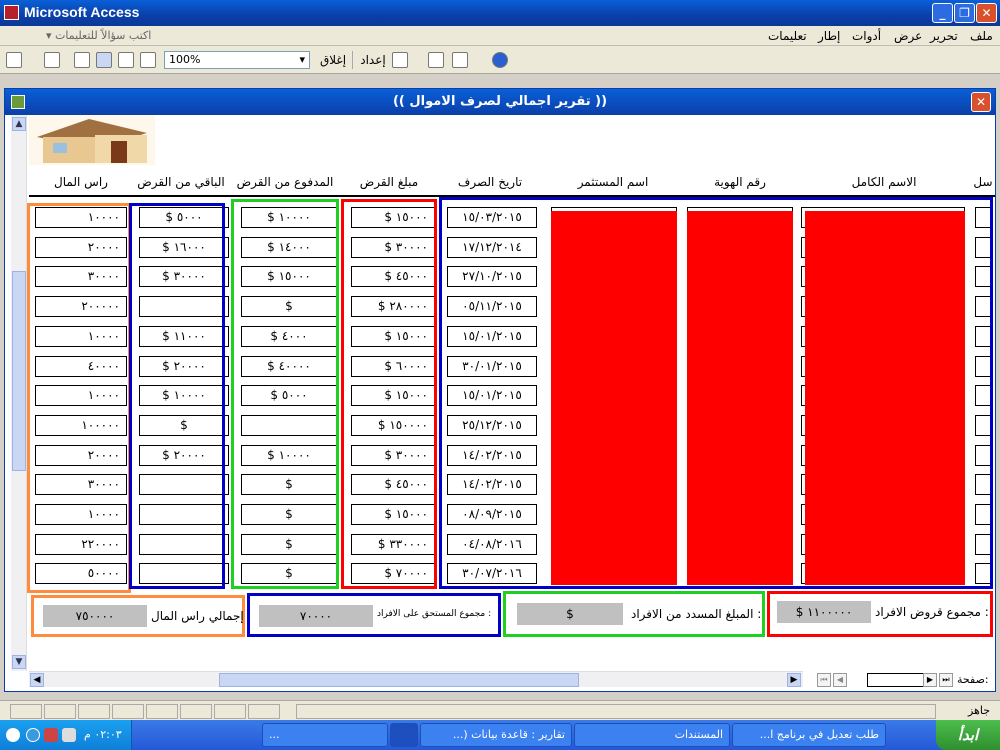  Describe the element at coordinates (103, 734) in the screenshot. I see `clock: ٠٢:٠٣ م` at that location.